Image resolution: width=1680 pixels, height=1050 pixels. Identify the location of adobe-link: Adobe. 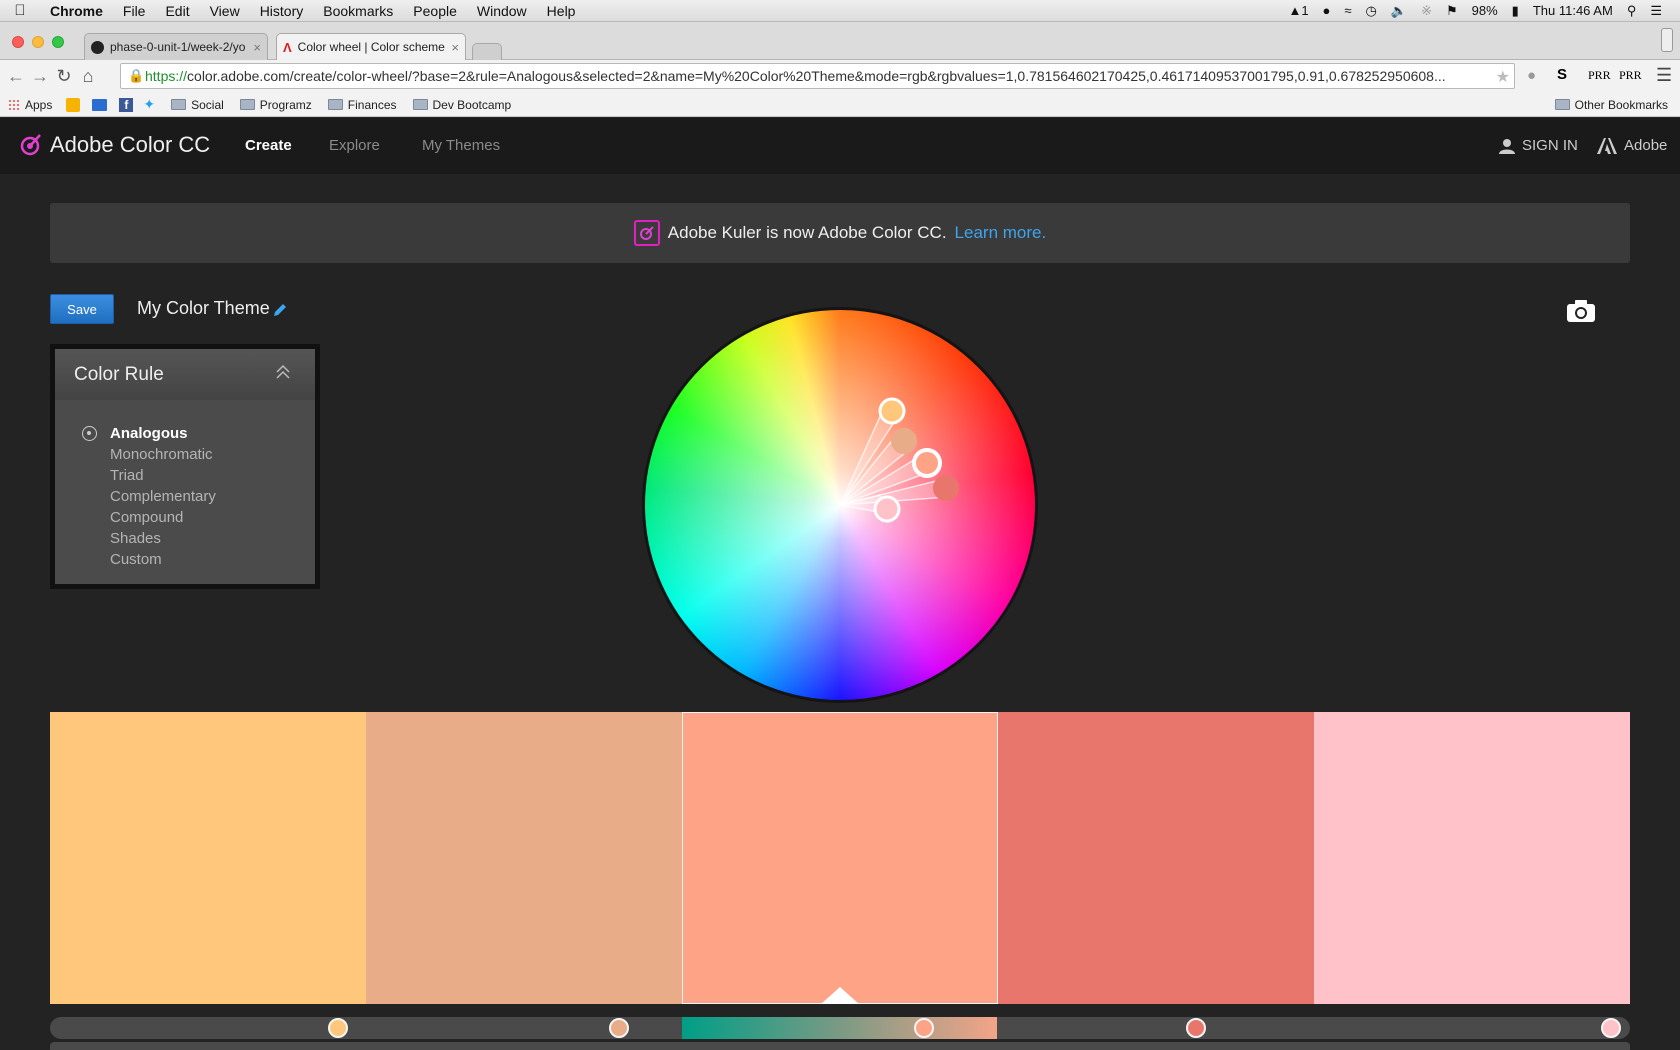
(1632, 145).